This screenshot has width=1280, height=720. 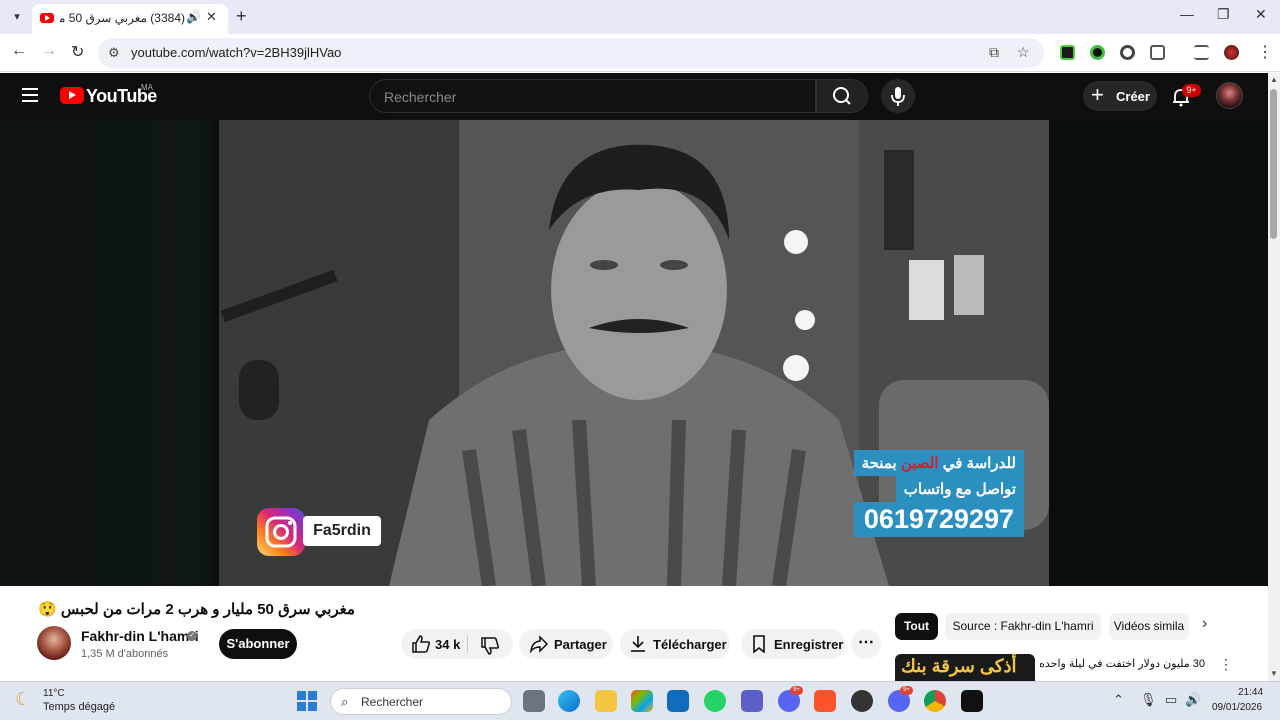 I want to click on address-bar: ⚙ youtube.com/watch?v=2BH39jlHVao ⧉ ☆, so click(x=571, y=53).